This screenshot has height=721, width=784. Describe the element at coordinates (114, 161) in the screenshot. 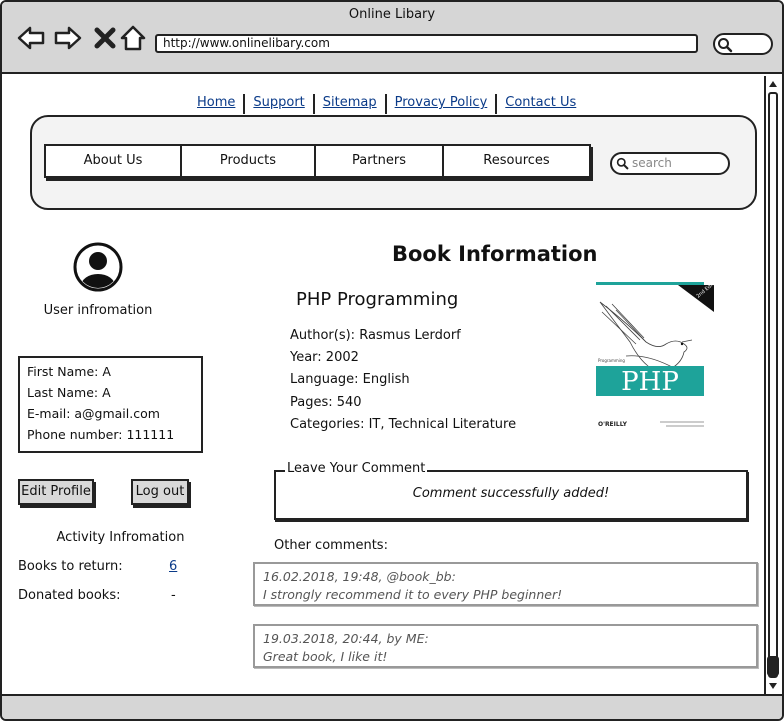

I see `menu-tab-about-us: About Us` at that location.